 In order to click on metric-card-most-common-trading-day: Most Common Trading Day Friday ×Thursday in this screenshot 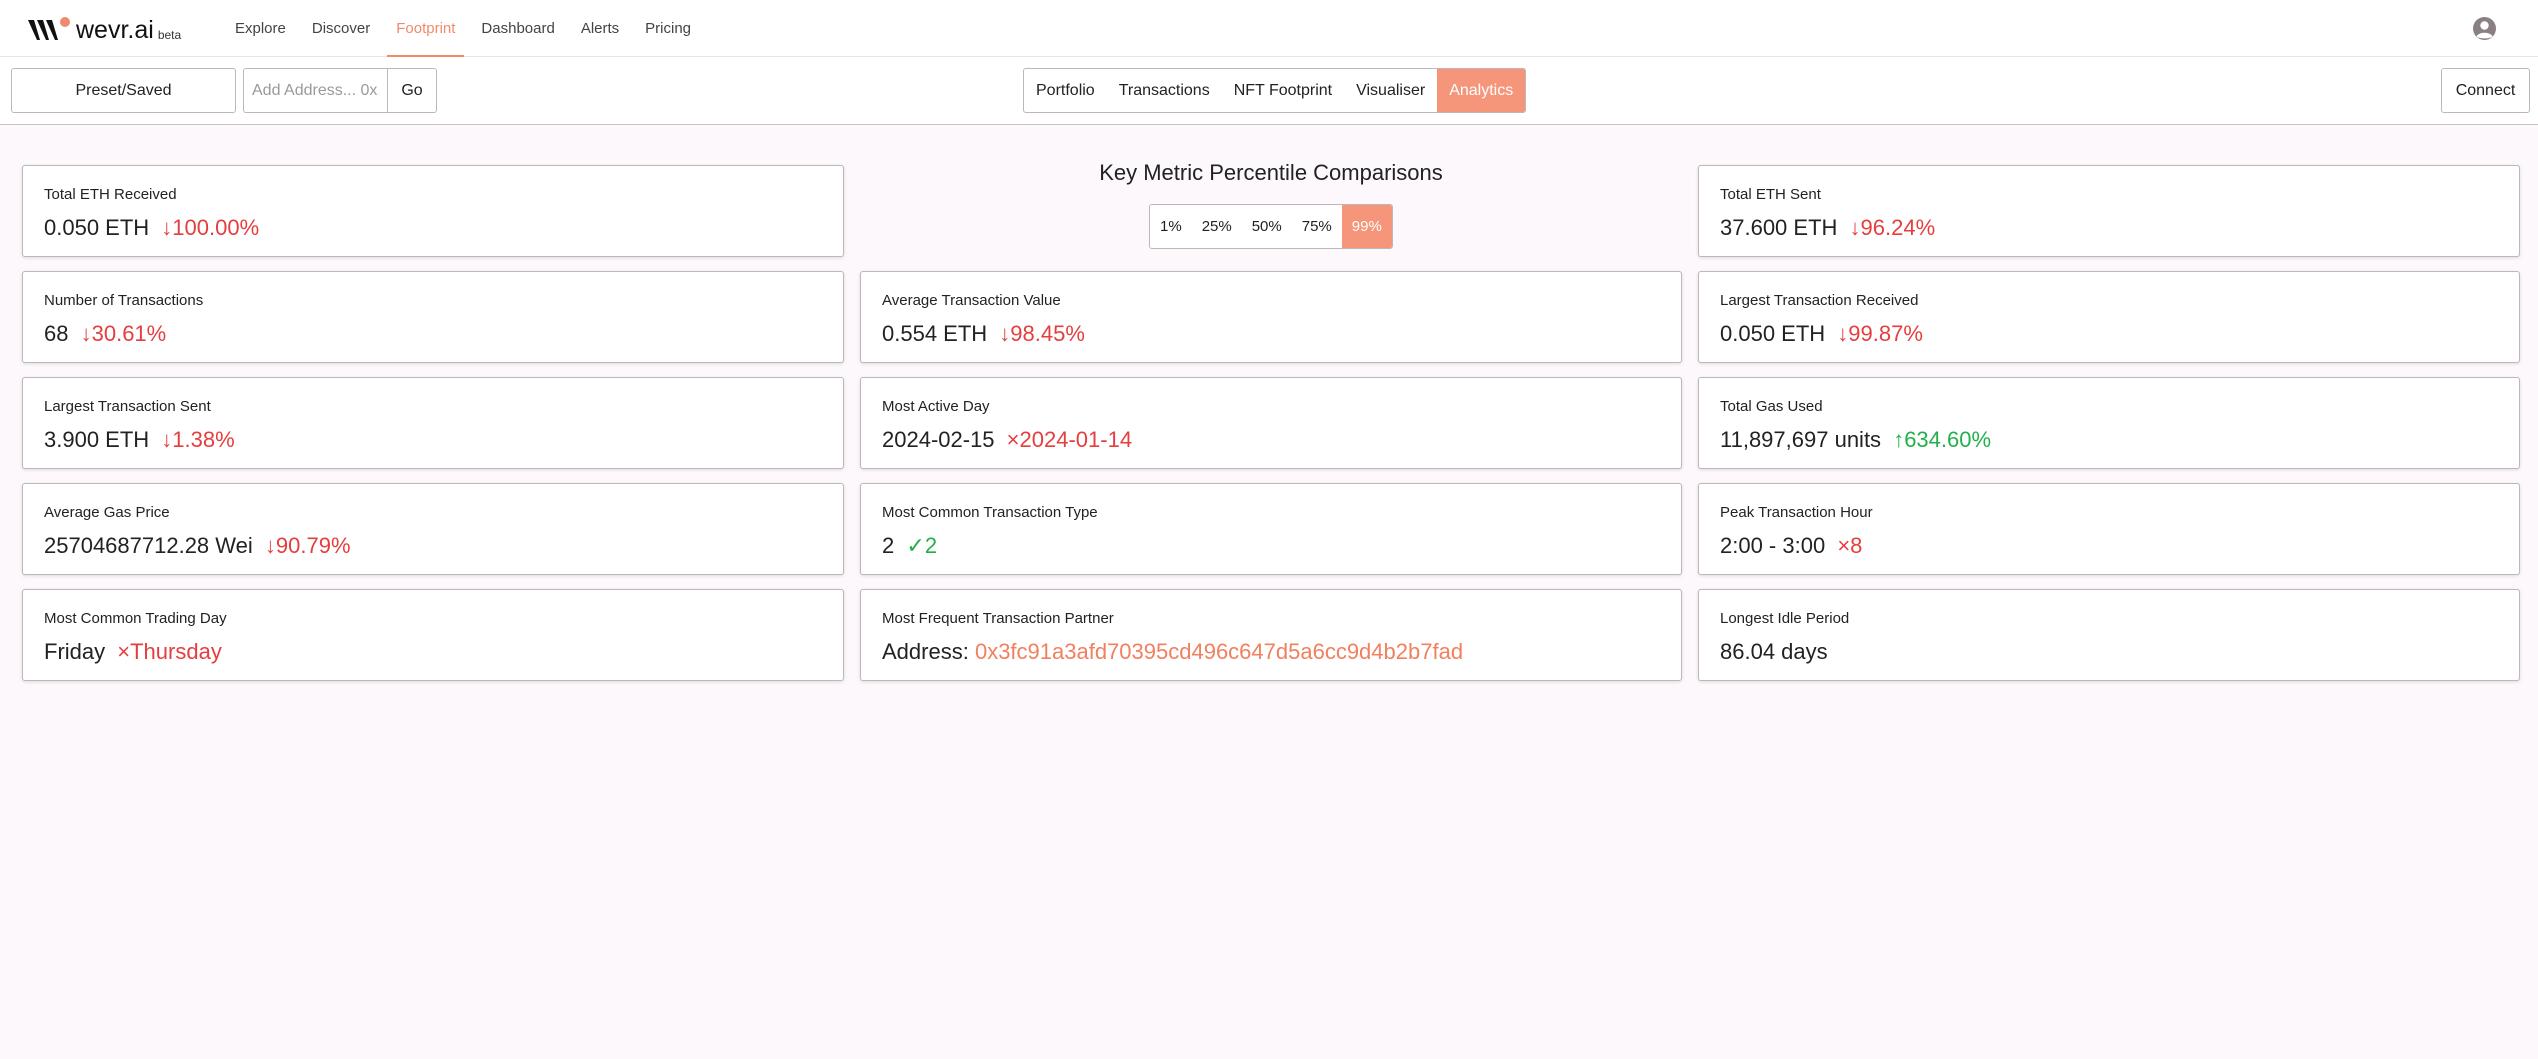, I will do `click(433, 635)`.